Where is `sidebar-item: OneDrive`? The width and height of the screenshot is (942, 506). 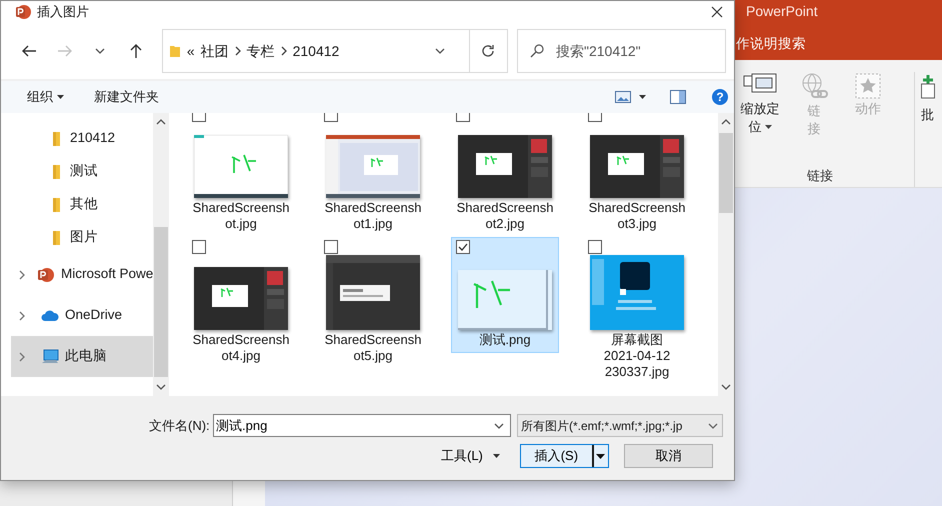 sidebar-item: OneDrive is located at coordinates (82, 315).